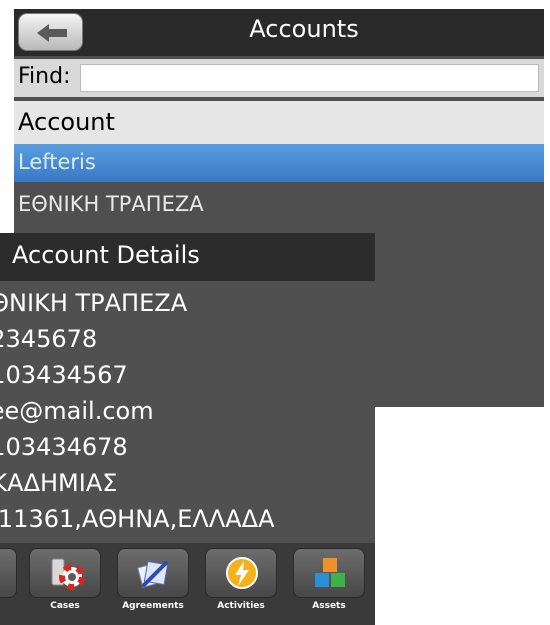  I want to click on find-label: Find:, so click(44, 76).